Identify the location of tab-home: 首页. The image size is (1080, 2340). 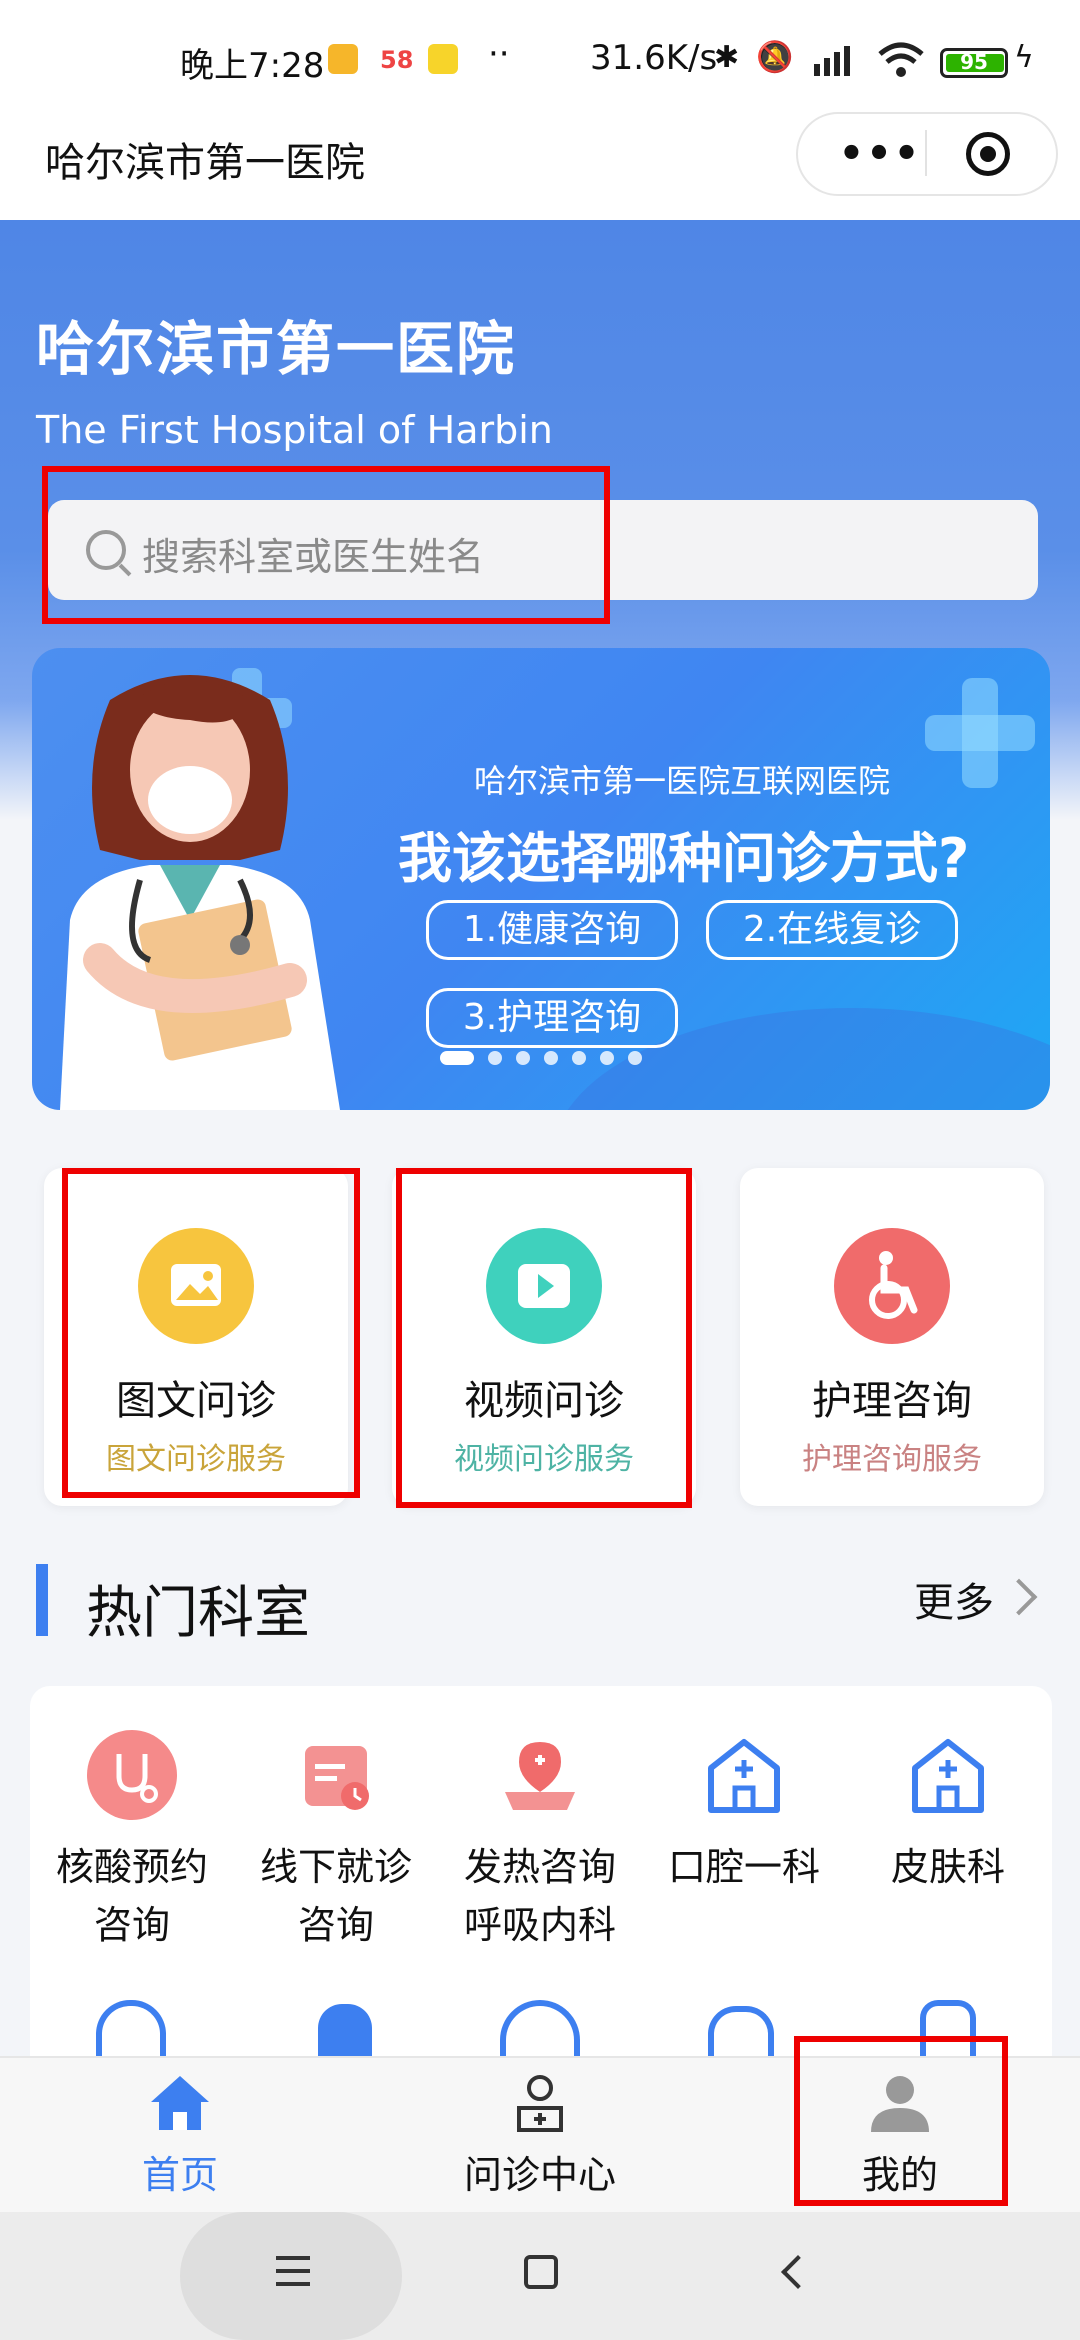
(180, 2133).